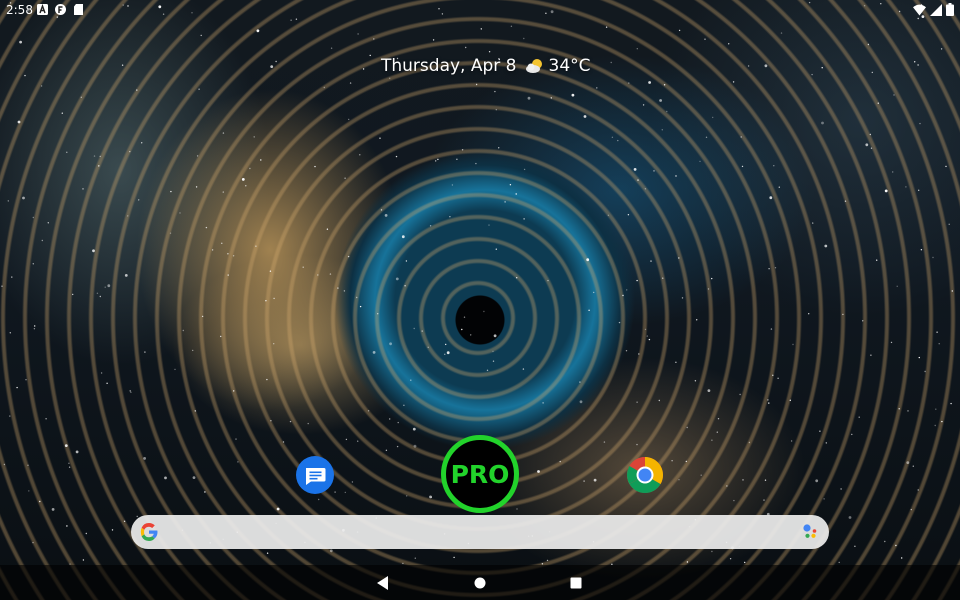 This screenshot has height=600, width=960. What do you see at coordinates (811, 532) in the screenshot?
I see `google-assistant-icon` at bounding box center [811, 532].